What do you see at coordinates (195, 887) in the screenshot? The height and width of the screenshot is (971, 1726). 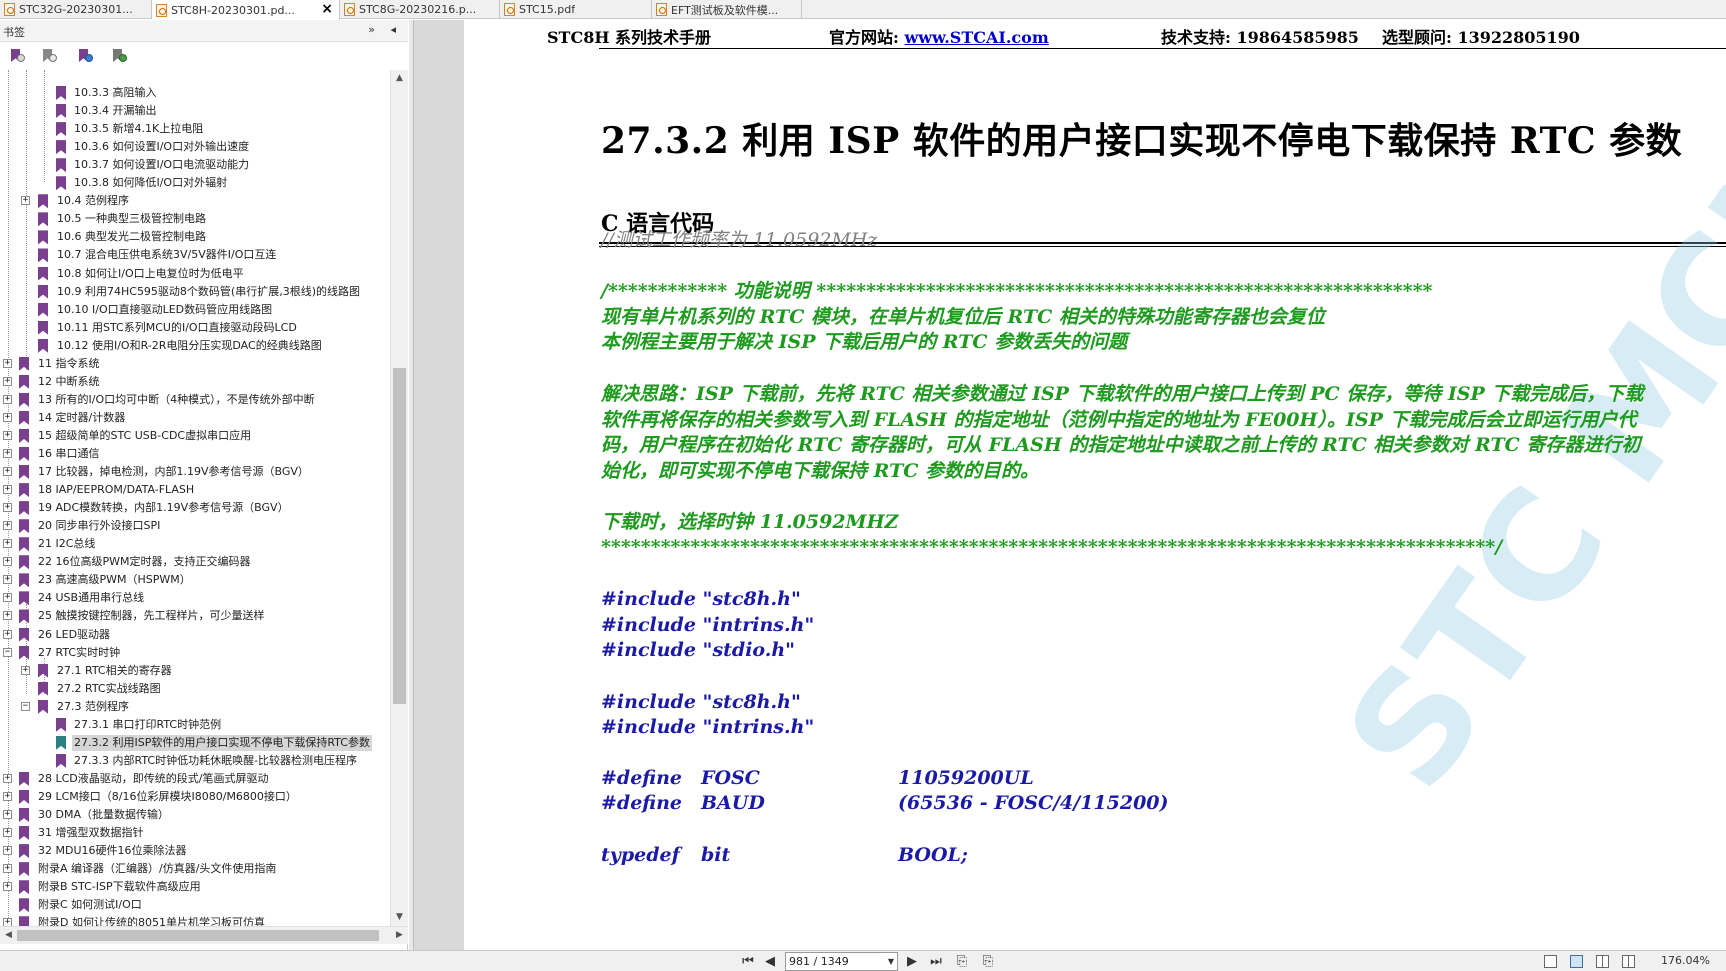 I see `bookmark-item: + 附录B STC-ISP下载软件高级应用` at bounding box center [195, 887].